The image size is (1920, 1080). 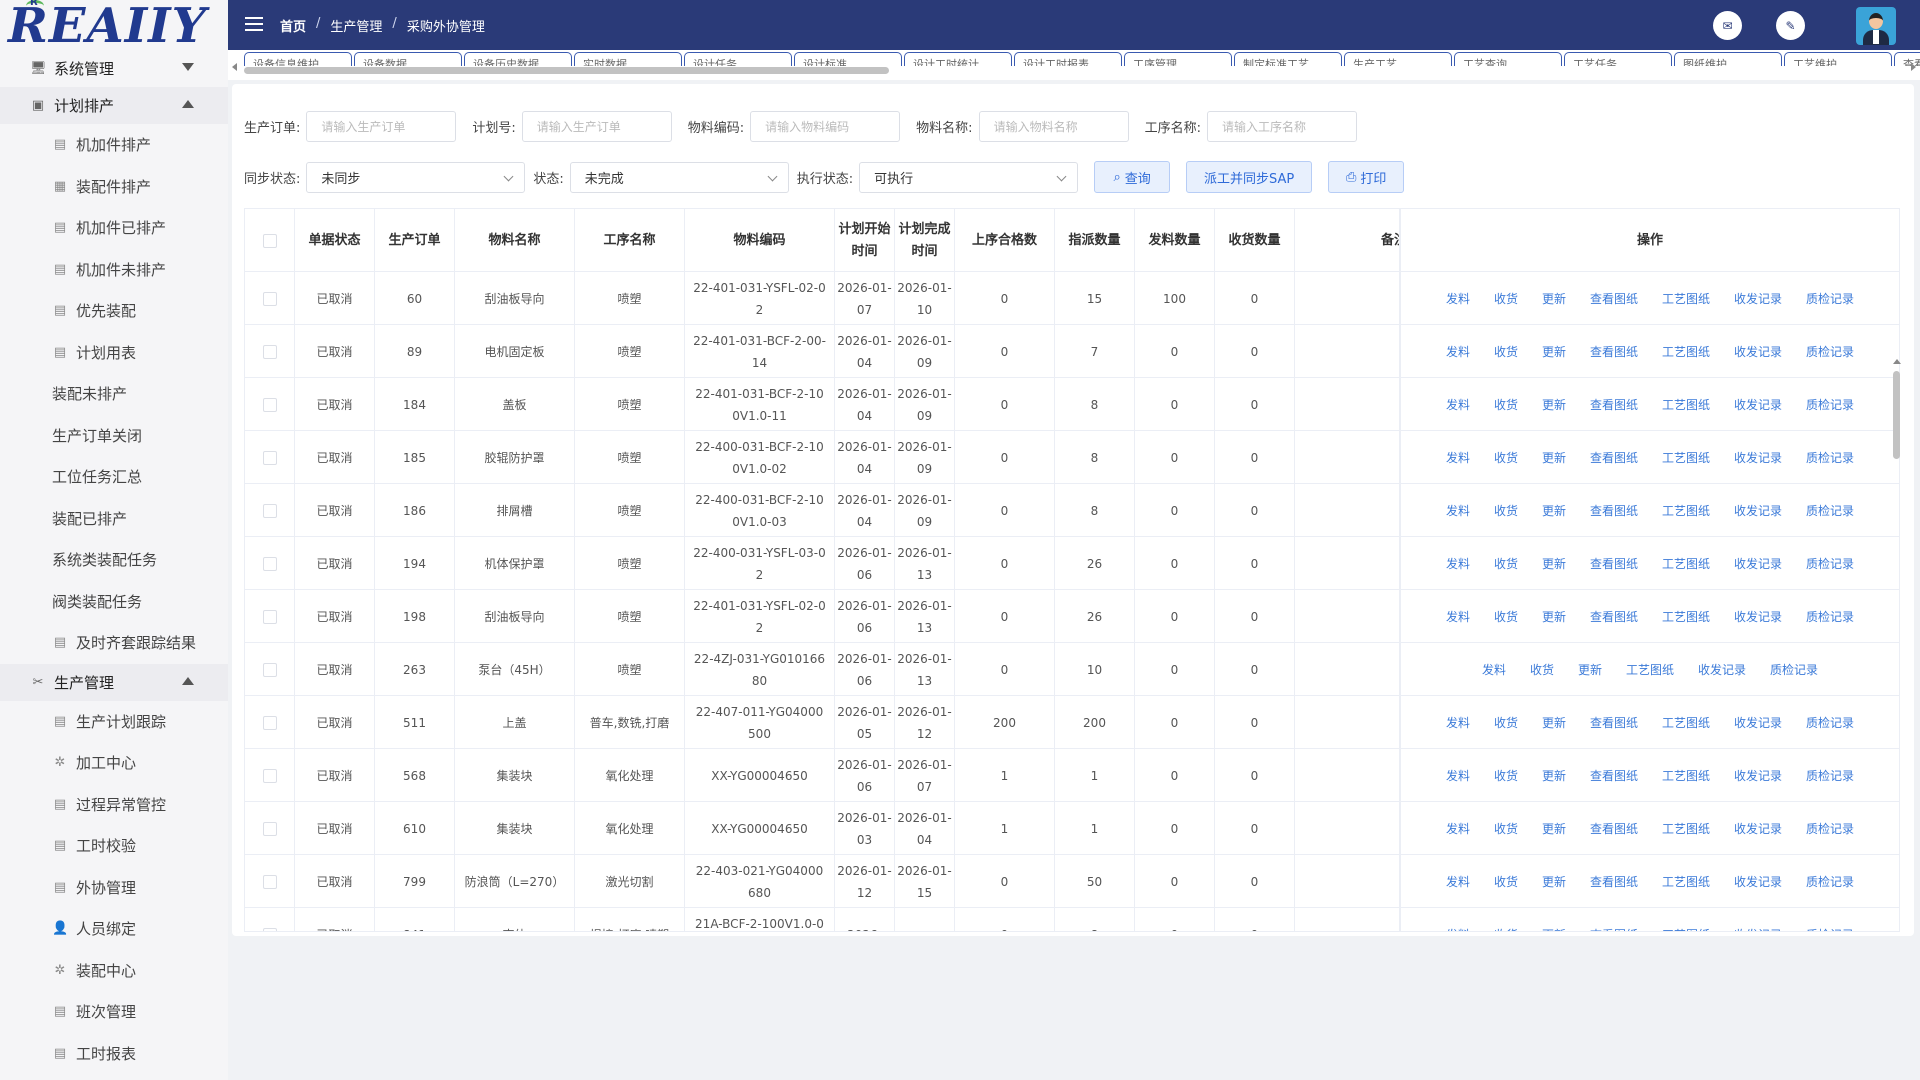 What do you see at coordinates (848, 59) in the screenshot?
I see `tab-5: 设计标准` at bounding box center [848, 59].